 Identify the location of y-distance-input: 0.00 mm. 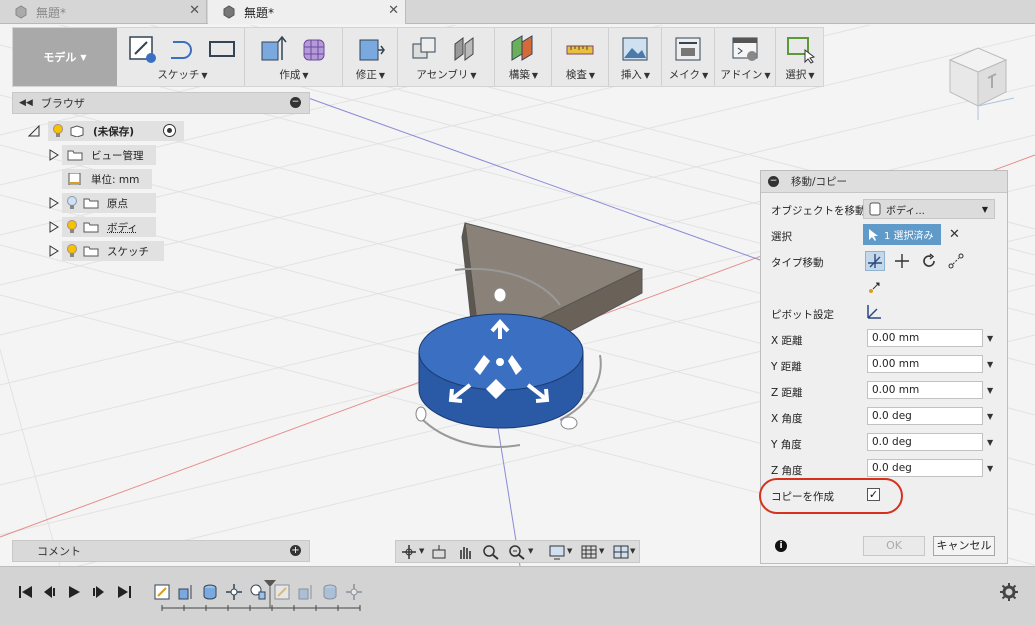
(925, 364).